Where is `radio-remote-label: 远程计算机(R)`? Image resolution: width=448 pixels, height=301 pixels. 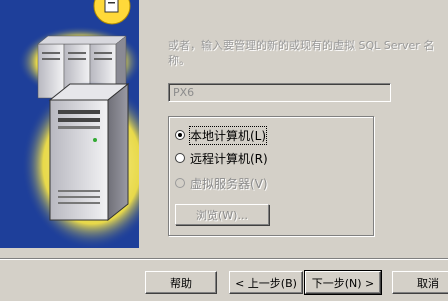 radio-remote-label: 远程计算机(R) is located at coordinates (229, 158).